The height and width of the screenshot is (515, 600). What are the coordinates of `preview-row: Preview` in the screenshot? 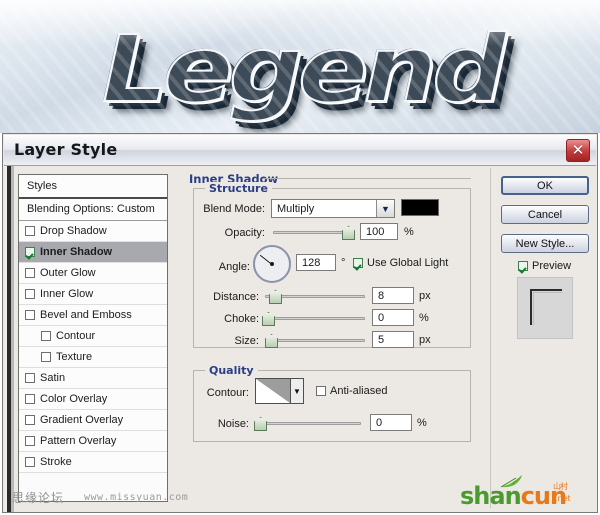 It's located at (544, 266).